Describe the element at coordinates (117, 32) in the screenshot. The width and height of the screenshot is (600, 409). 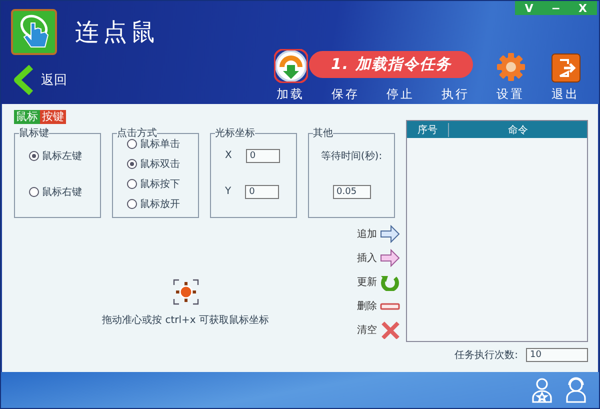
I see `window-title: 连点鼠` at that location.